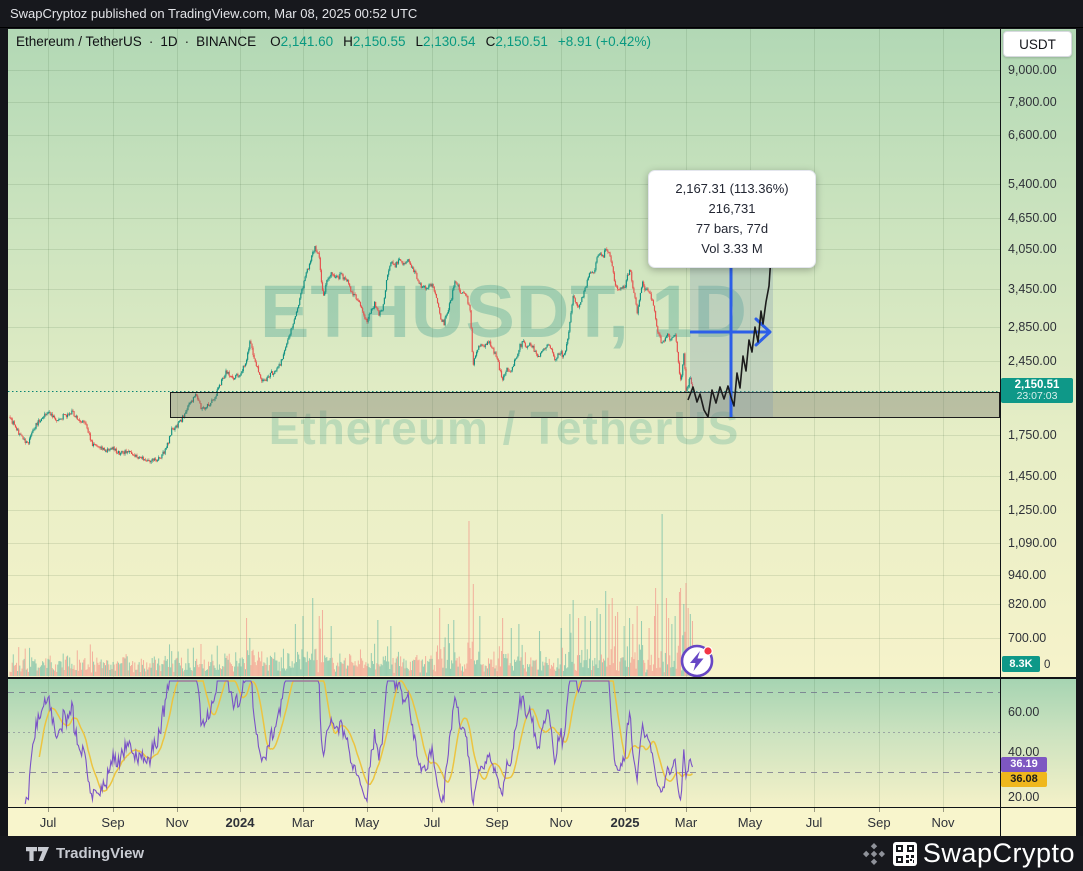  Describe the element at coordinates (168, 41) in the screenshot. I see `interval: 1D` at that location.